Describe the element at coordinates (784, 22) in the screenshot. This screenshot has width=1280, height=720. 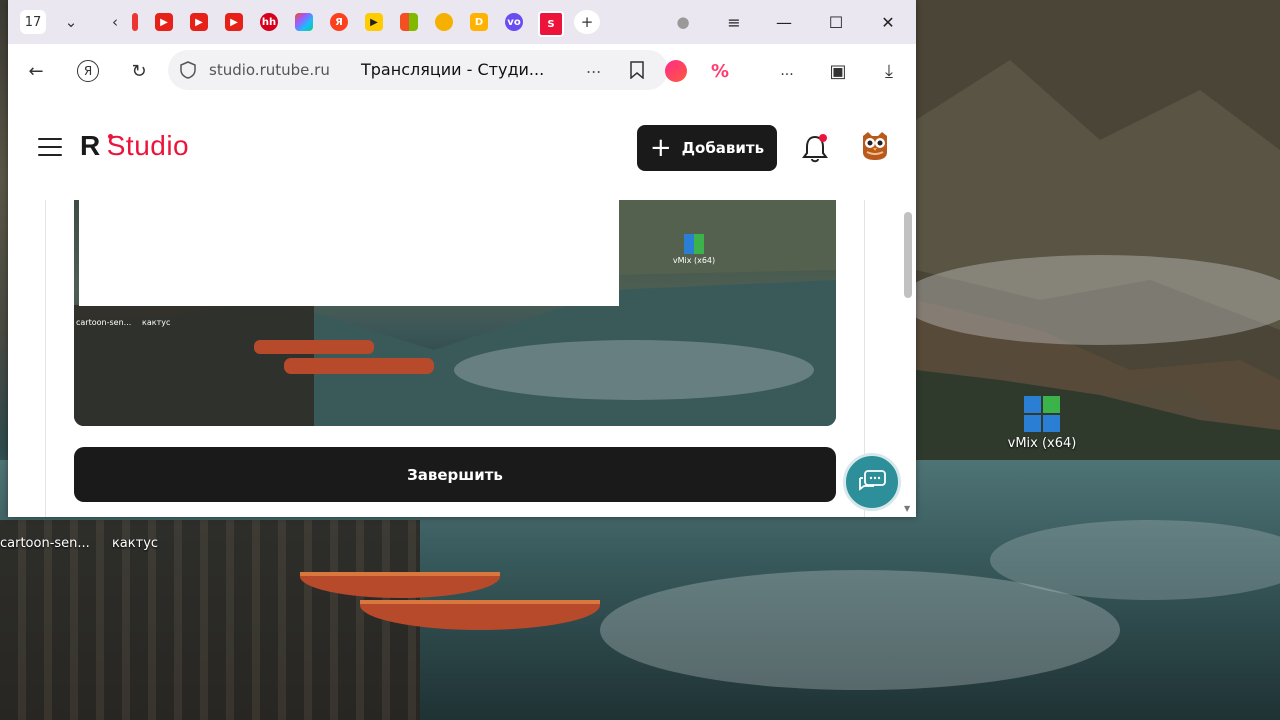
I see `minimize-icon: —` at that location.